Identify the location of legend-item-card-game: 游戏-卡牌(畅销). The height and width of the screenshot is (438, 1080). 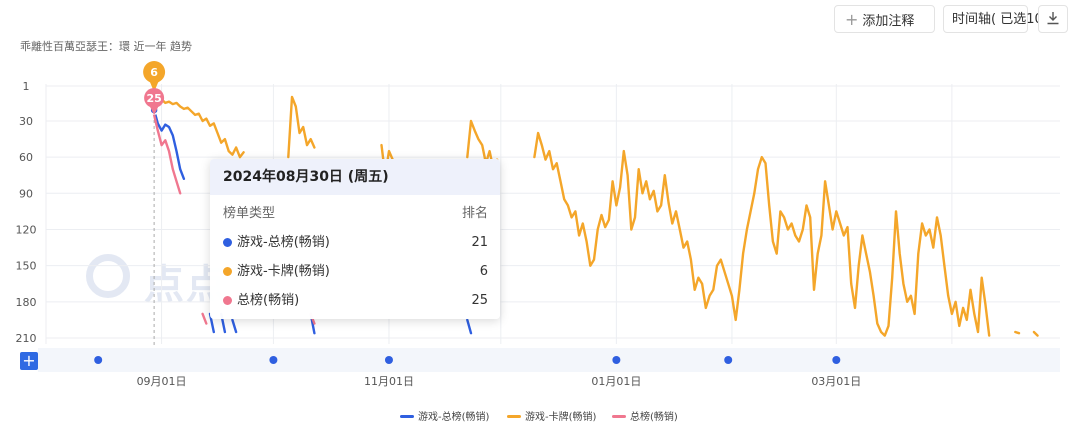
(551, 415).